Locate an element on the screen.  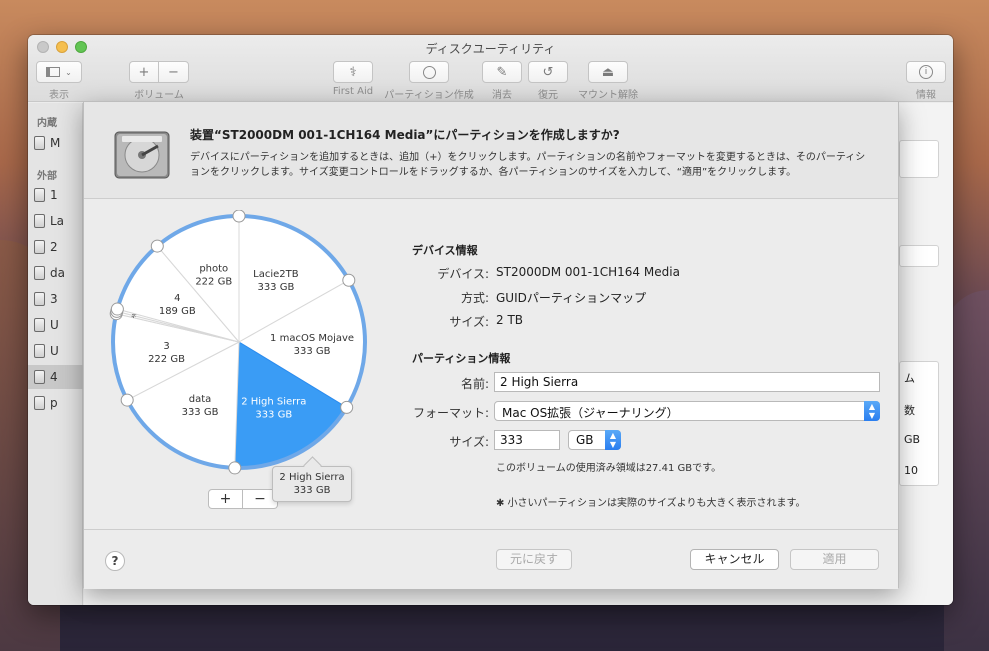
pie-slice-size: 222 GB is located at coordinates (166, 359).